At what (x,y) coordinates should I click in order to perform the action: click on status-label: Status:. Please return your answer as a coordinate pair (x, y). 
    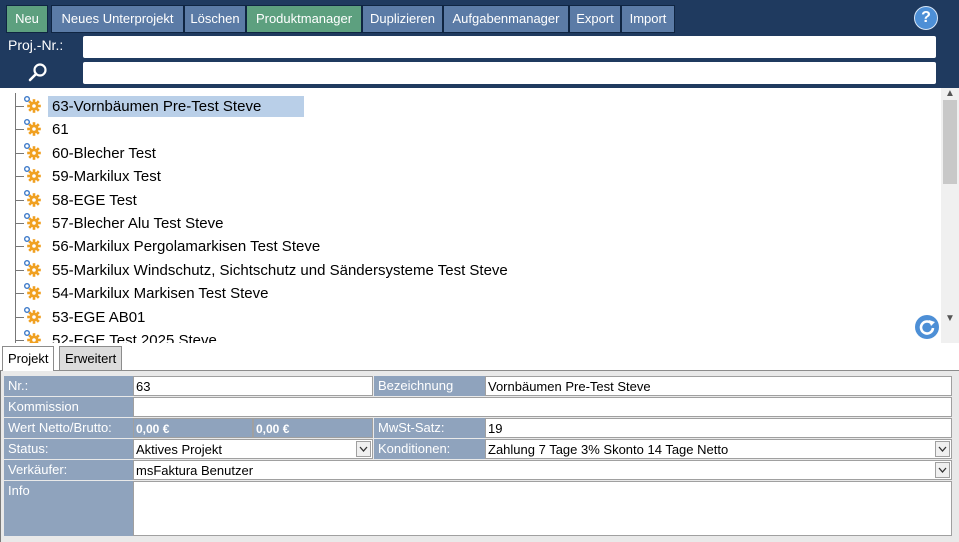
    Looking at the image, I should click on (68, 449).